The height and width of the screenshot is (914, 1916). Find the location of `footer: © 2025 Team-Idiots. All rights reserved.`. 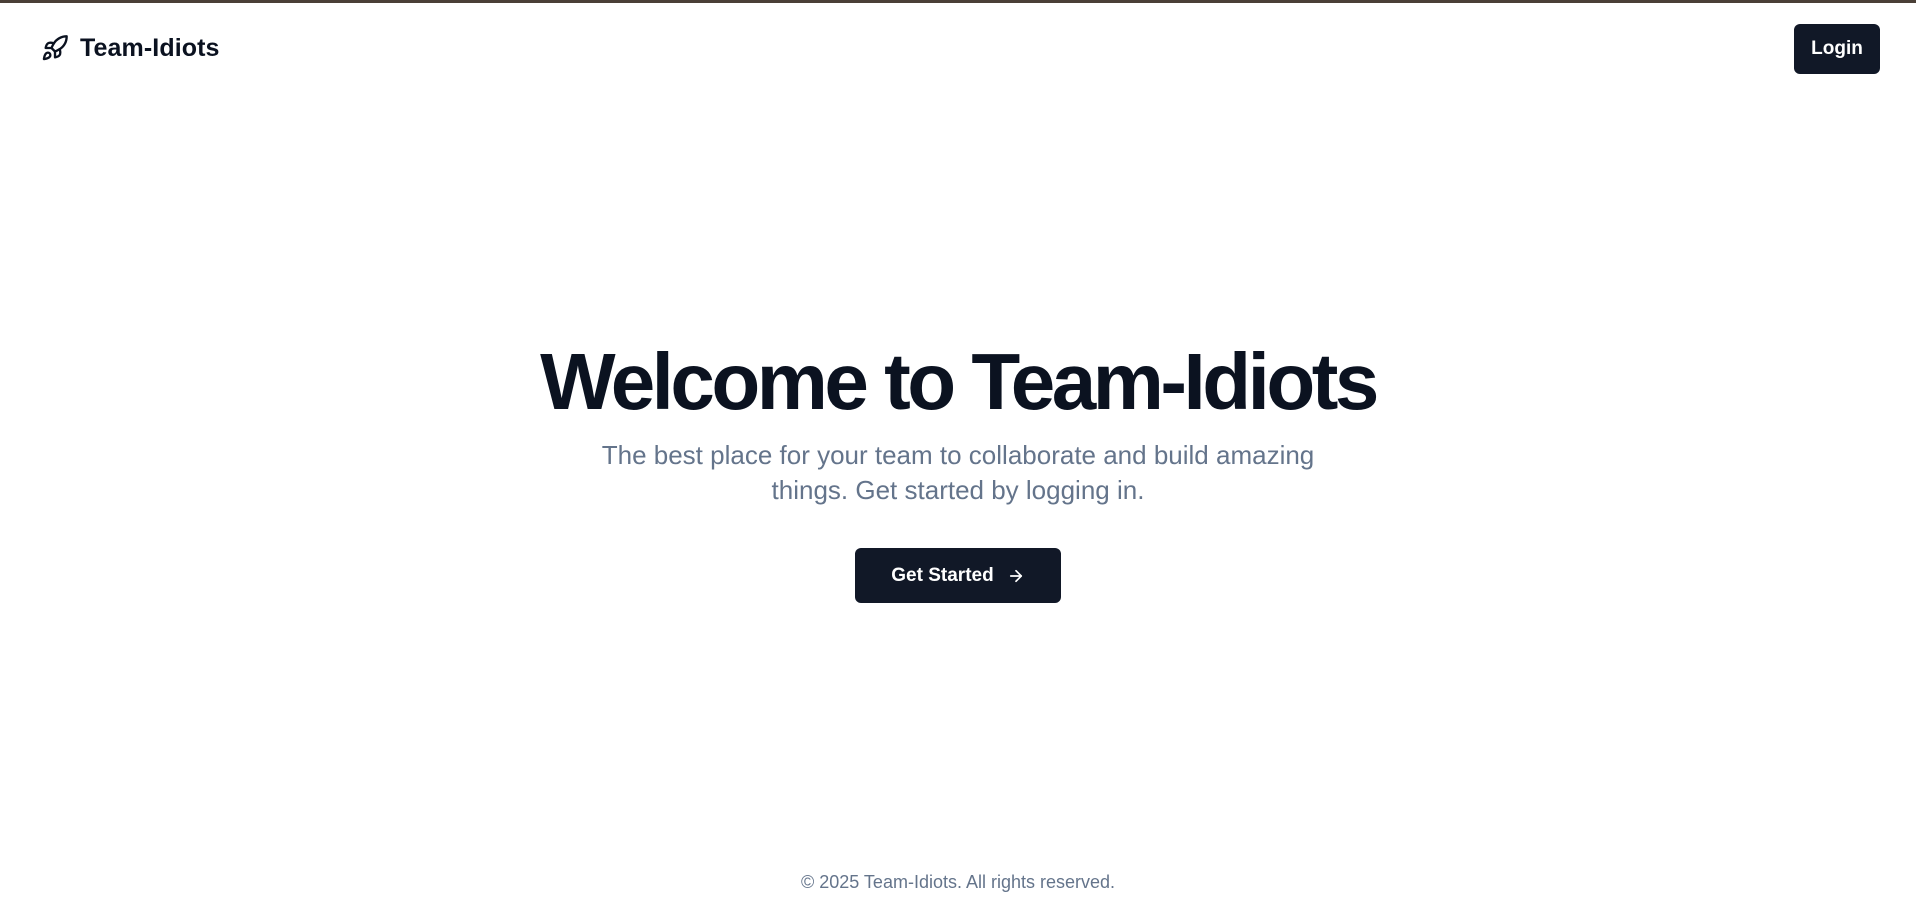

footer: © 2025 Team-Idiots. All rights reserved. is located at coordinates (958, 882).